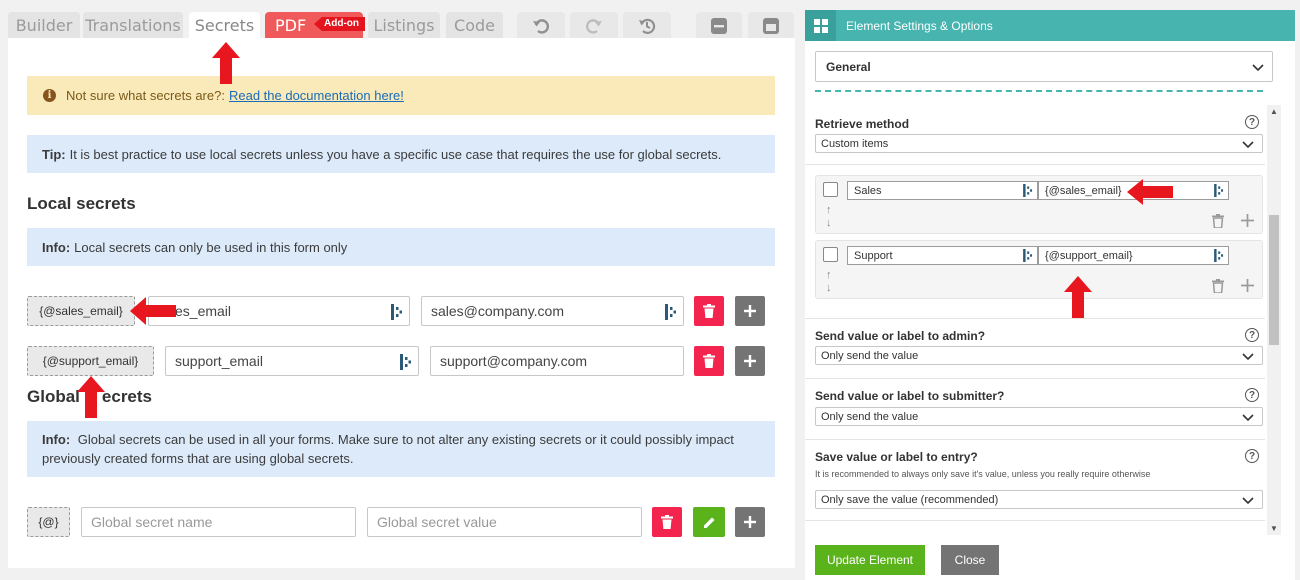 Image resolution: width=1300 pixels, height=580 pixels. Describe the element at coordinates (873, 255) in the screenshot. I see `item-label-text: Support` at that location.